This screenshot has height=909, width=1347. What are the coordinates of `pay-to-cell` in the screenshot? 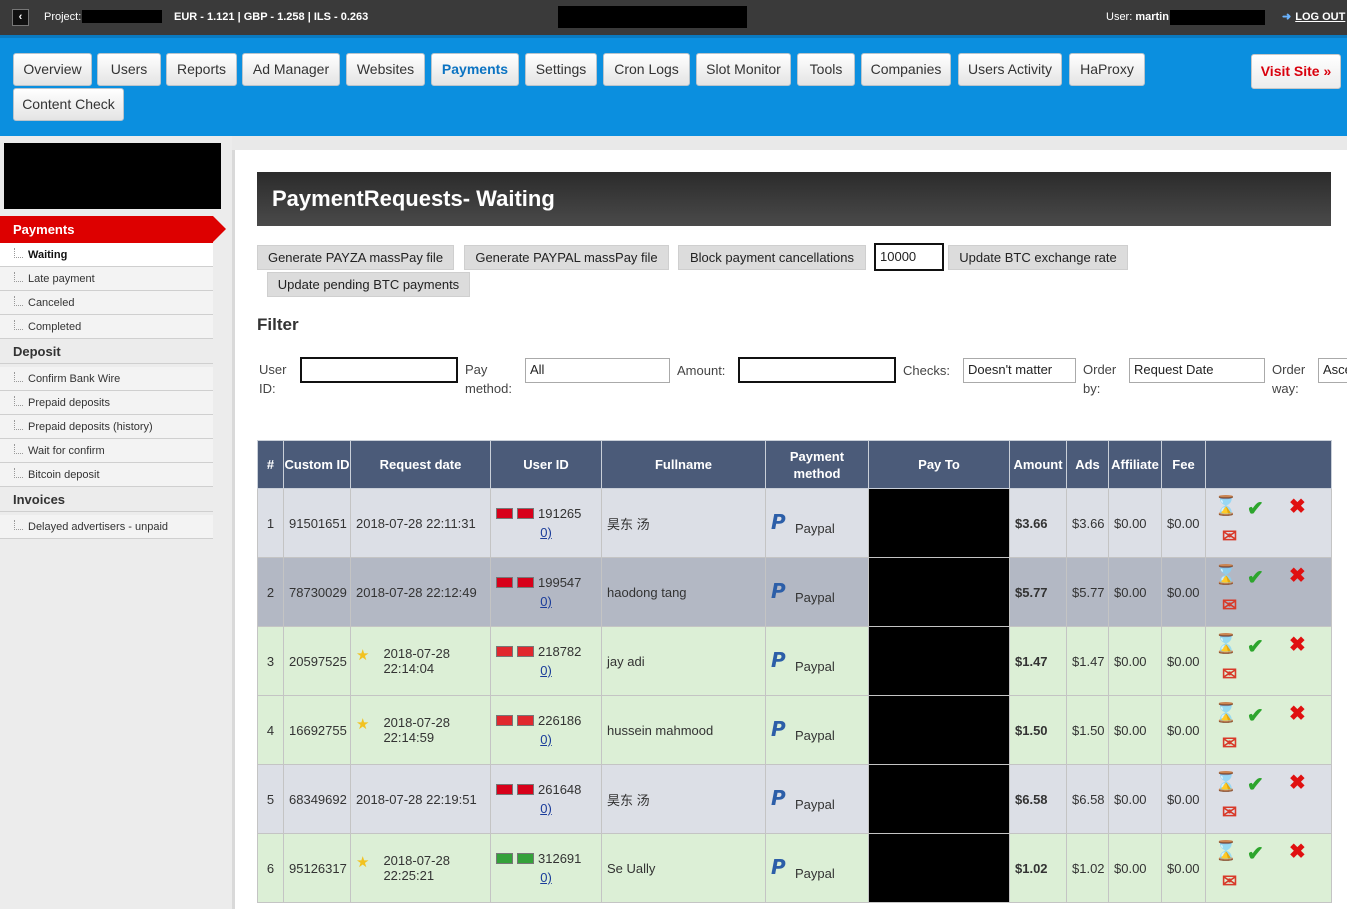 It's located at (939, 730).